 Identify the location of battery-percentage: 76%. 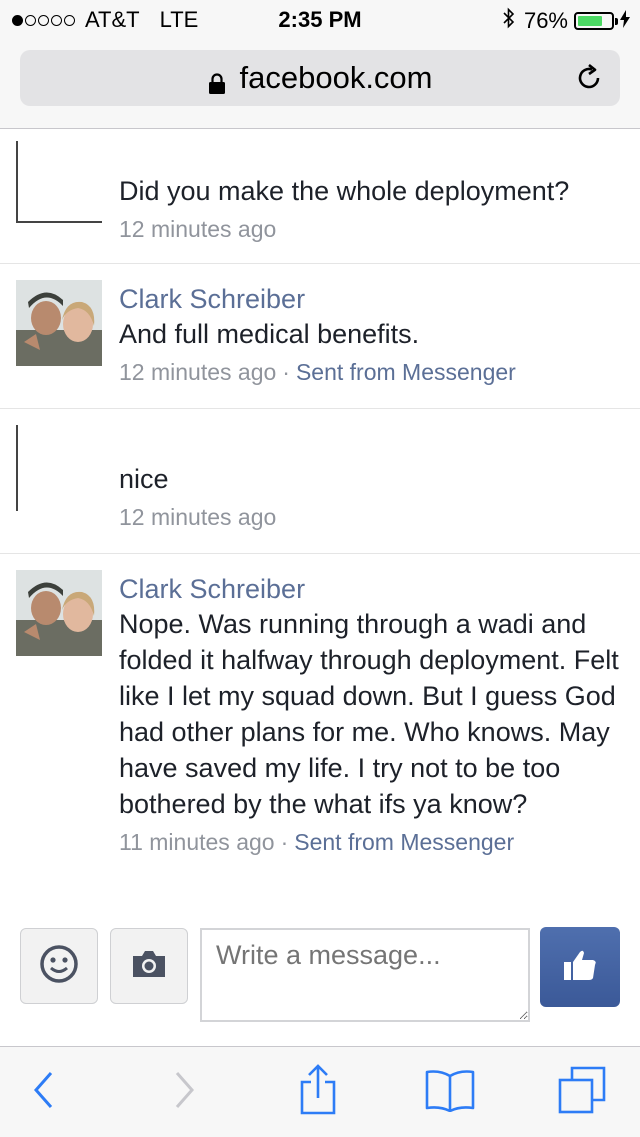
(545, 20).